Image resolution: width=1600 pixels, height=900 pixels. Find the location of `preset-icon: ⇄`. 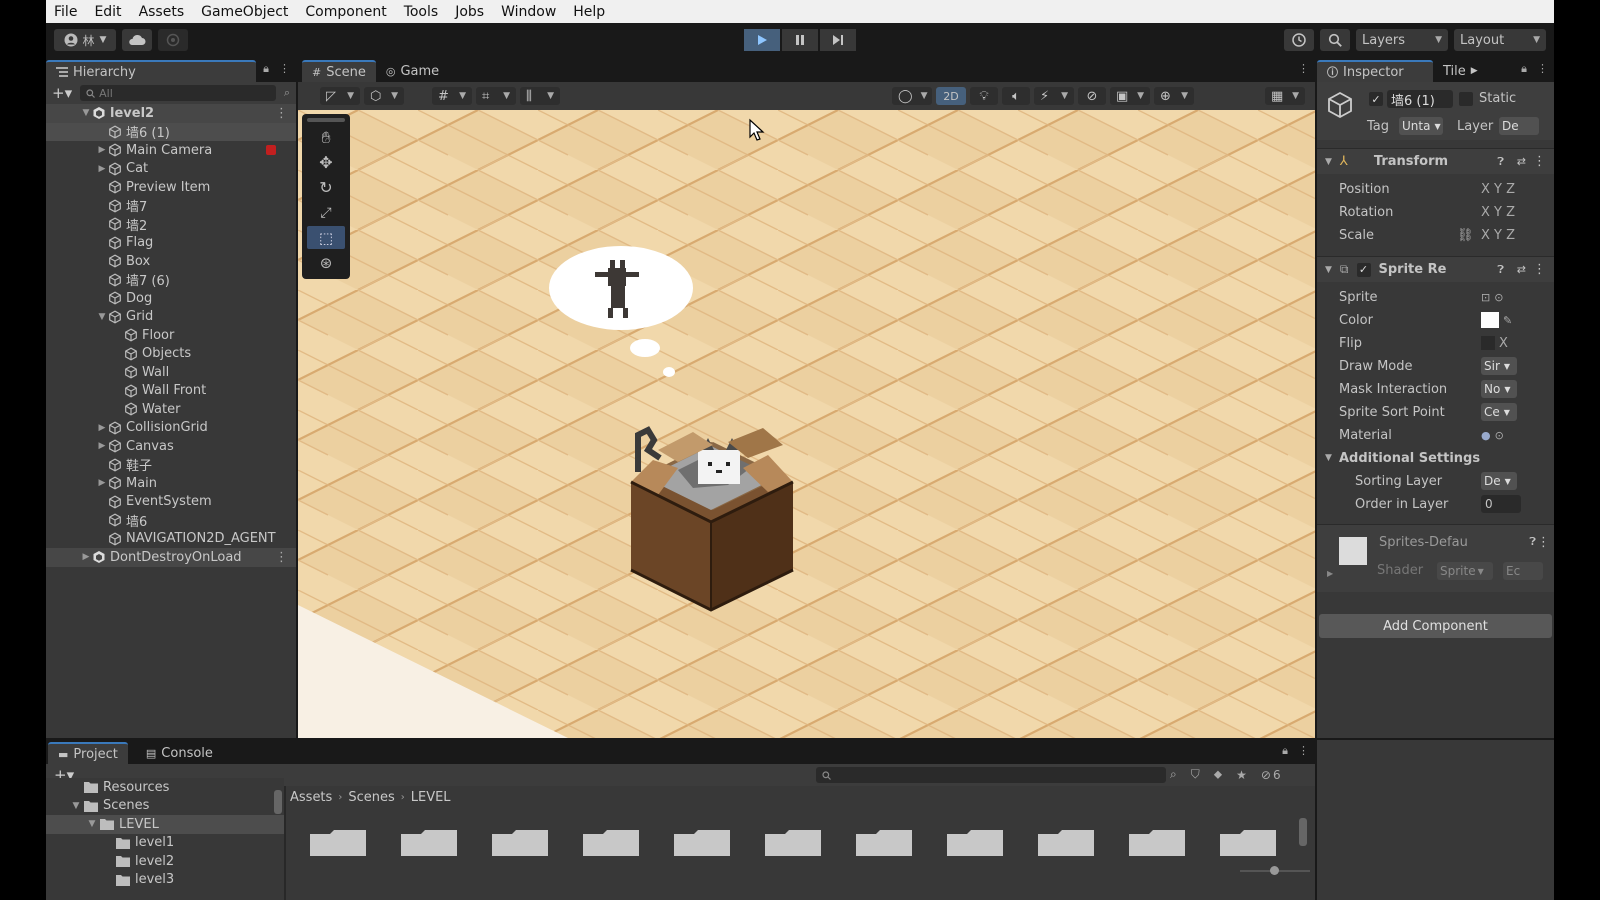

preset-icon: ⇄ is located at coordinates (1521, 269).